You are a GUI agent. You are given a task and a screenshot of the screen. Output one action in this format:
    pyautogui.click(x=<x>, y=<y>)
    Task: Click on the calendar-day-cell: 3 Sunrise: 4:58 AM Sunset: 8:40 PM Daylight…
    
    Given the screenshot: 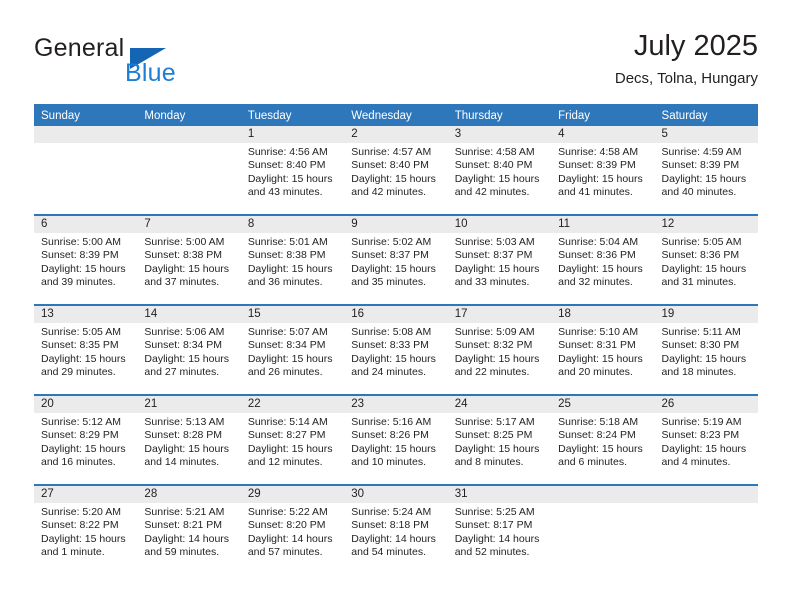 What is the action you would take?
    pyautogui.click(x=499, y=170)
    